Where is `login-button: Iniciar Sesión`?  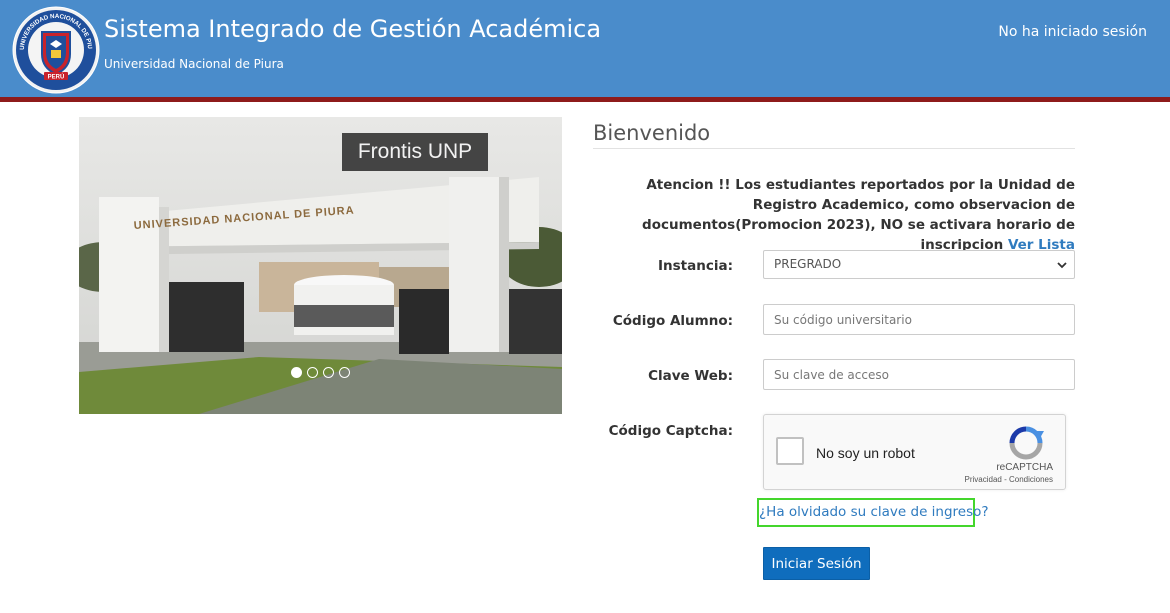 login-button: Iniciar Sesión is located at coordinates (816, 563).